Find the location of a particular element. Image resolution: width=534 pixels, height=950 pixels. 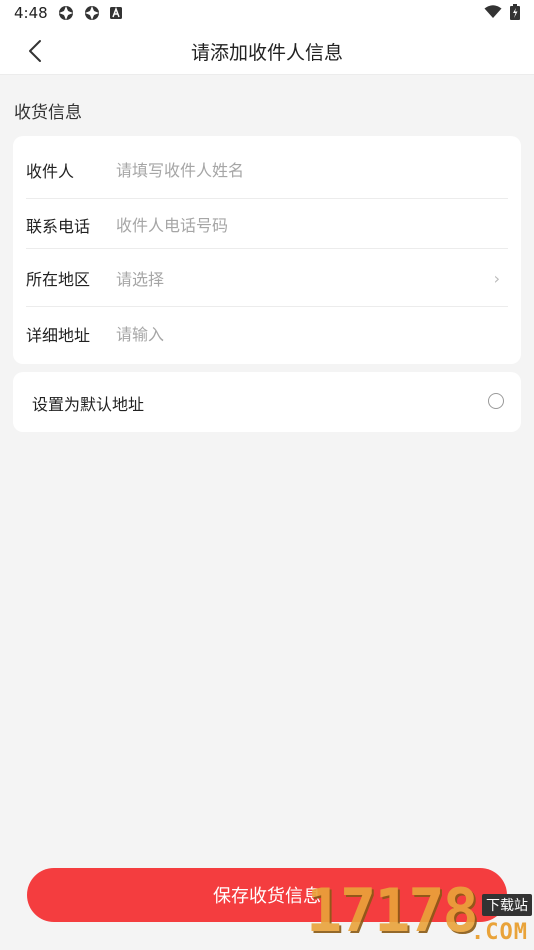

watermark-site: 下载站 is located at coordinates (507, 905).